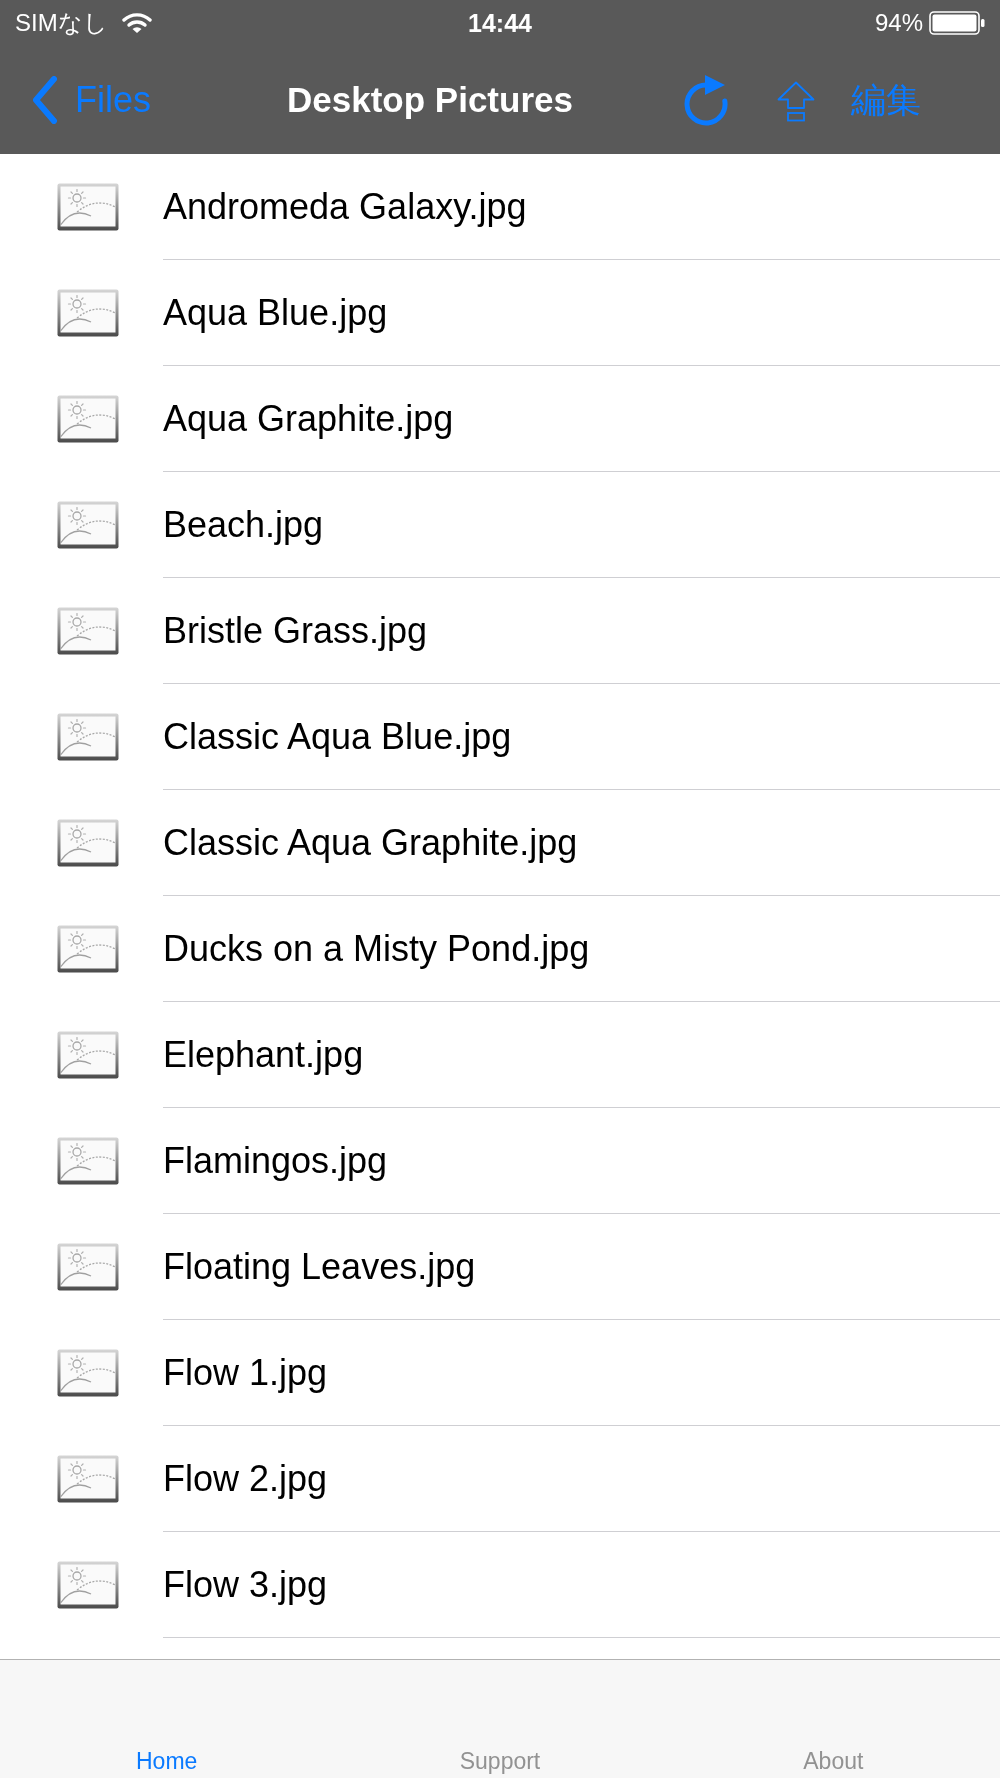 Image resolution: width=1000 pixels, height=1778 pixels. What do you see at coordinates (245, 1584) in the screenshot?
I see `file-name: Flow 3.jpg` at bounding box center [245, 1584].